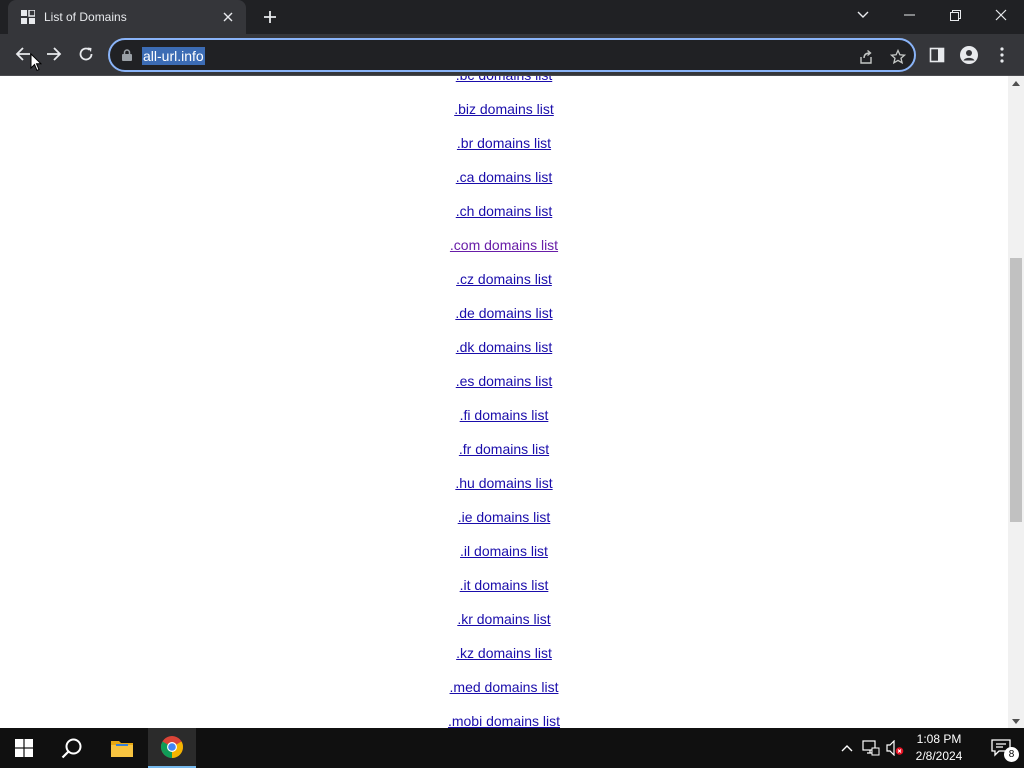 This screenshot has height=768, width=1024. What do you see at coordinates (504, 517) in the screenshot?
I see `domain-list-link: .ie domains list` at bounding box center [504, 517].